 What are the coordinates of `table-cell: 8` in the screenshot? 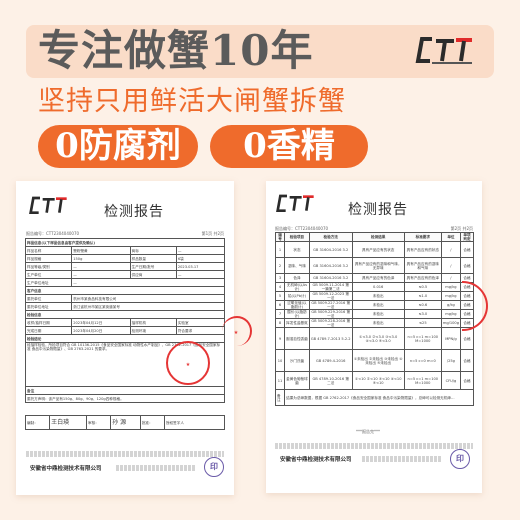 It's located at (280, 323).